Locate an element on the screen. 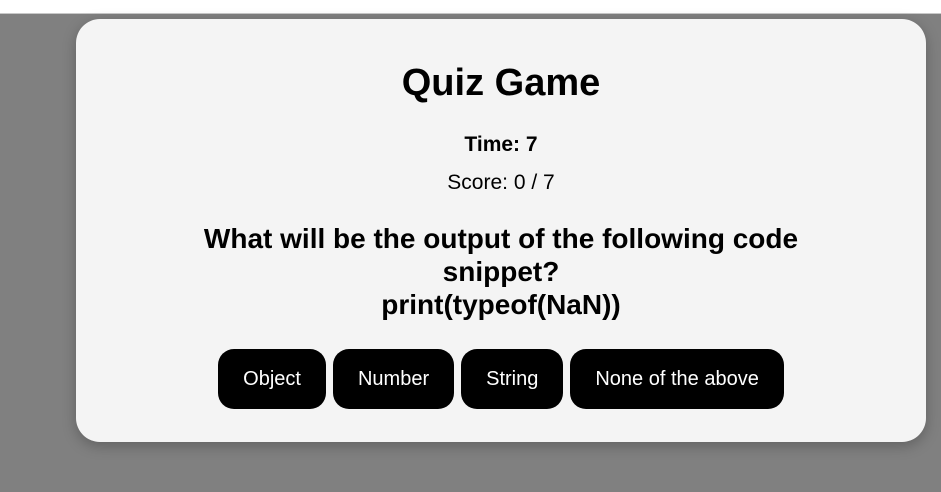 The image size is (941, 492). answer-options: Object Number String None of the above is located at coordinates (501, 379).